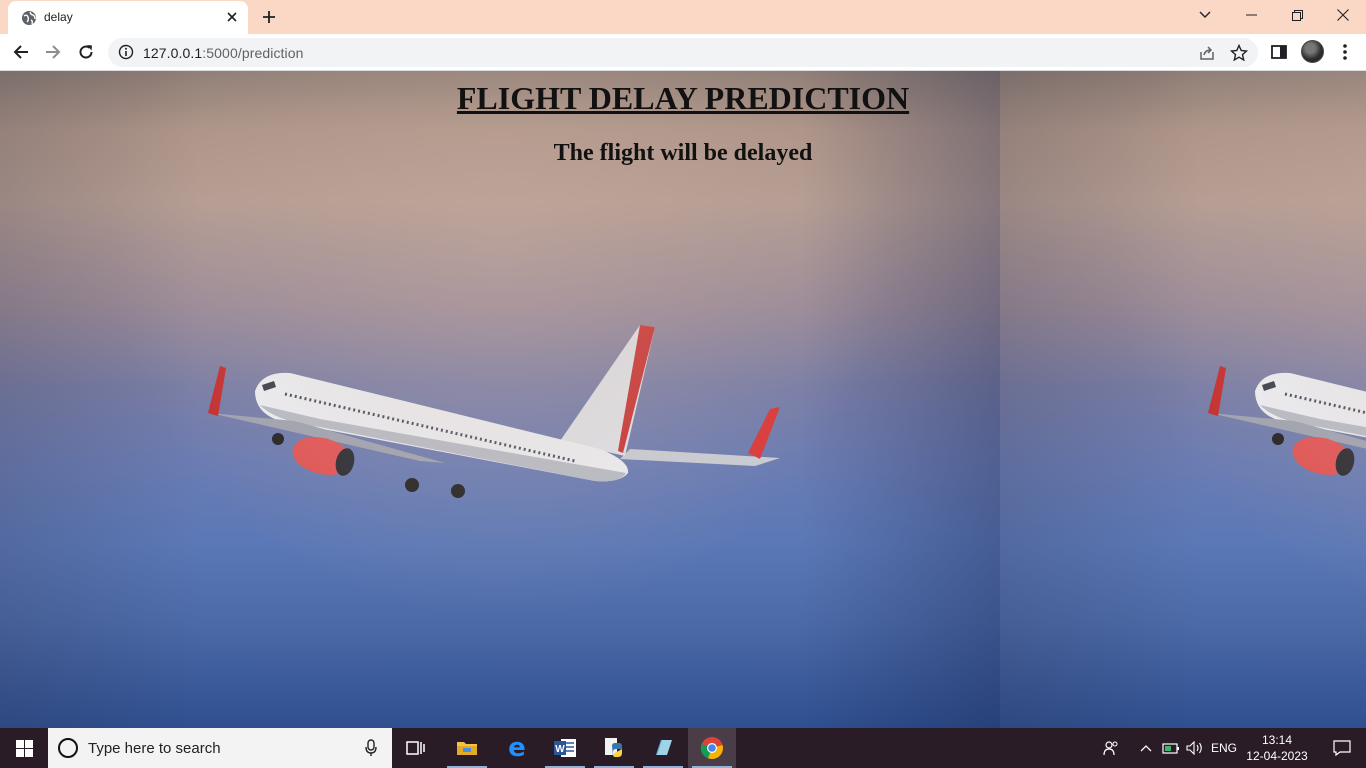 The image size is (1366, 768). I want to click on edge-button: e, so click(517, 748).